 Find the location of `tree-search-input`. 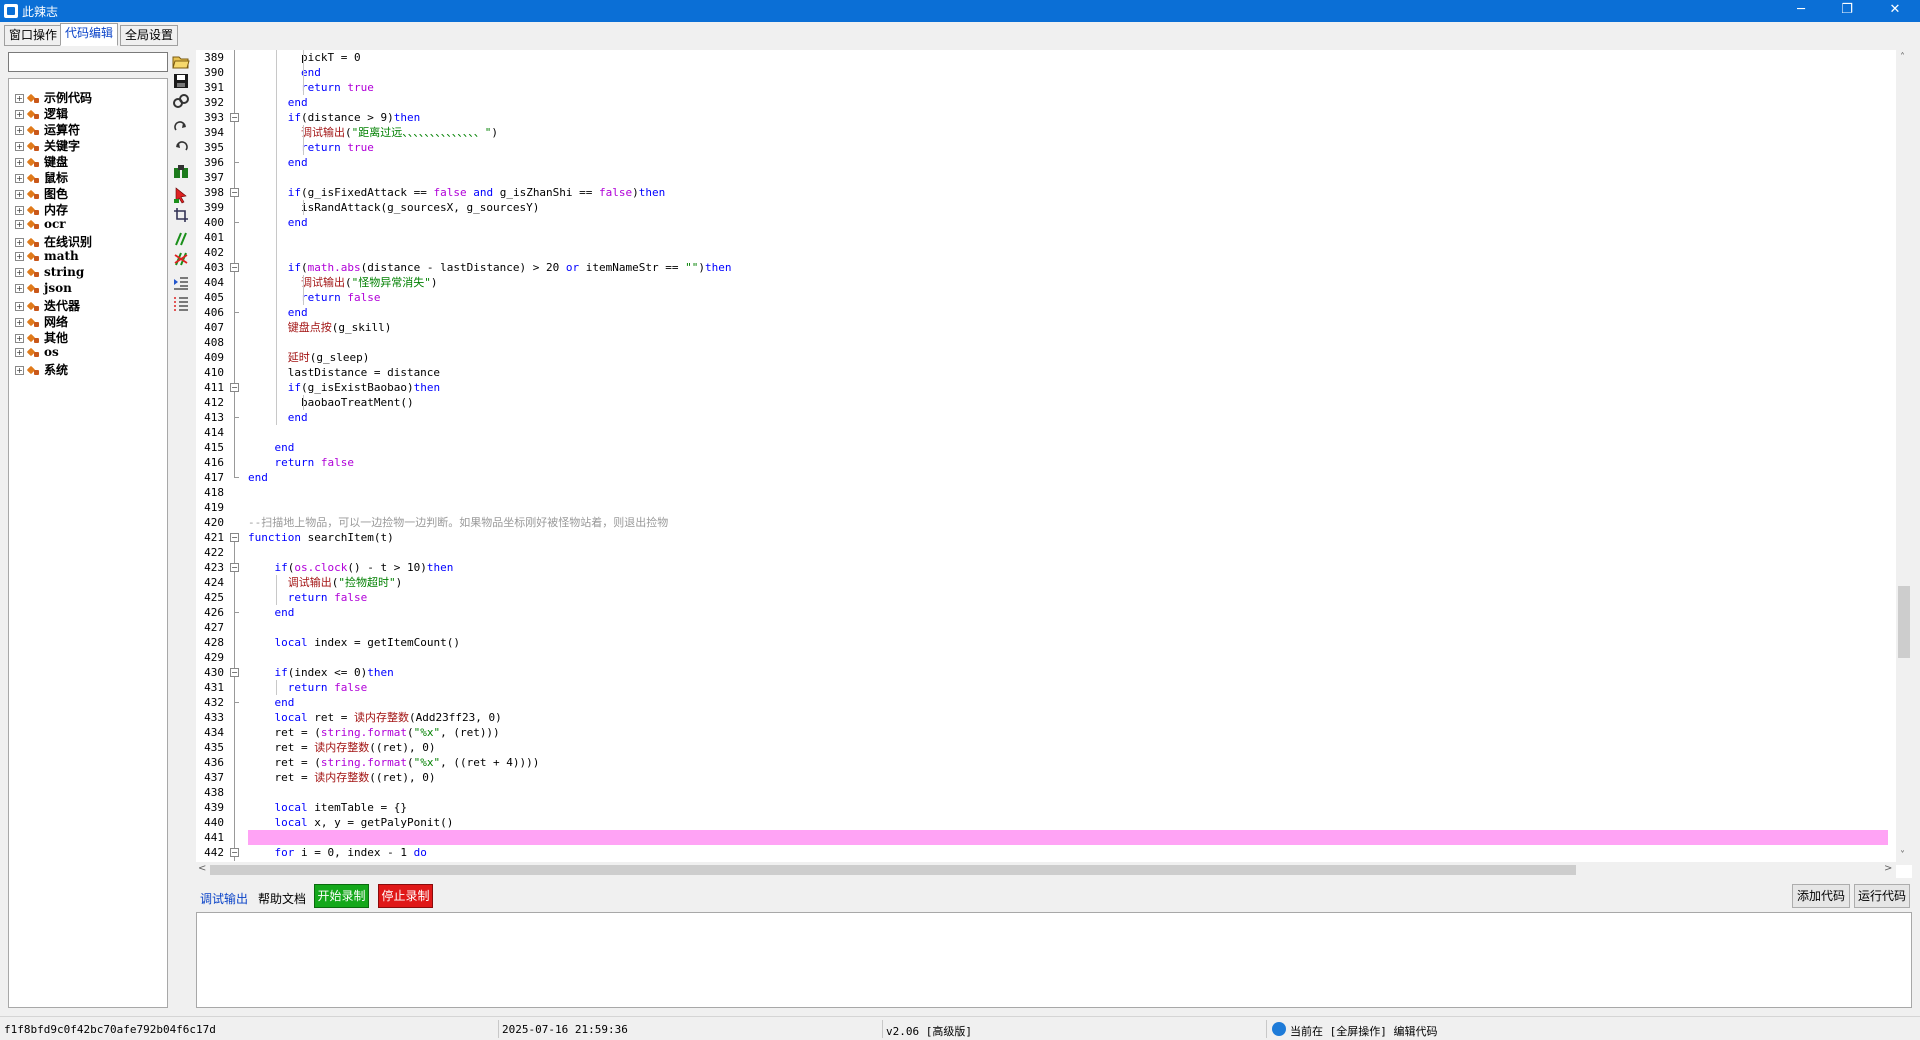

tree-search-input is located at coordinates (88, 62).